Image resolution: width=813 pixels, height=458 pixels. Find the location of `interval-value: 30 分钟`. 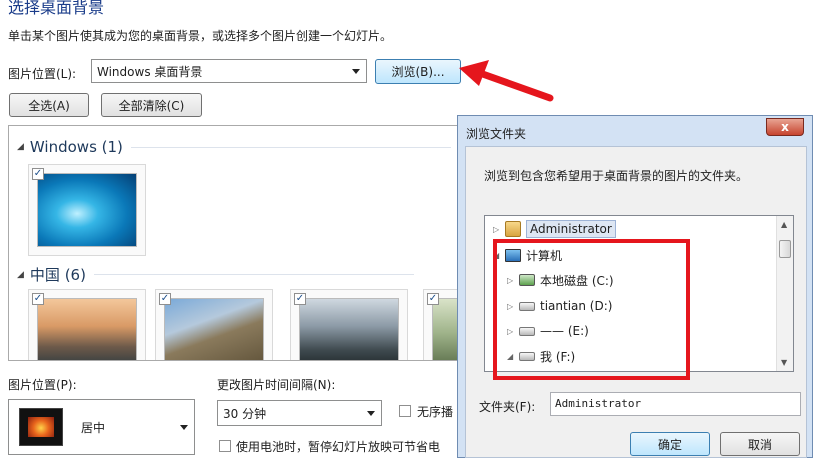

interval-value: 30 分钟 is located at coordinates (245, 413).